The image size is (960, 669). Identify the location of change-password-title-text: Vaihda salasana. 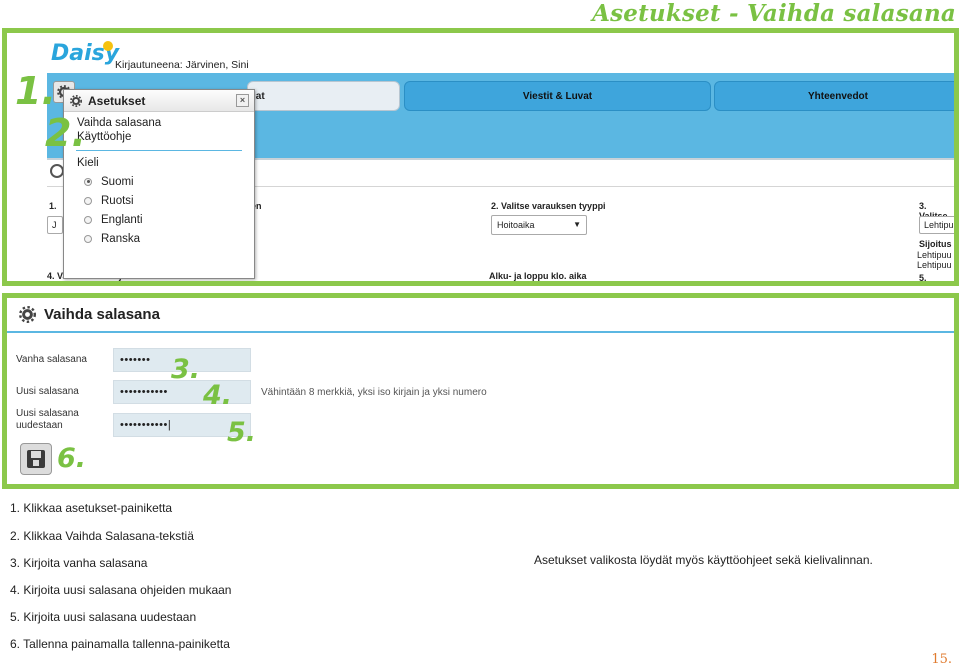
(102, 314).